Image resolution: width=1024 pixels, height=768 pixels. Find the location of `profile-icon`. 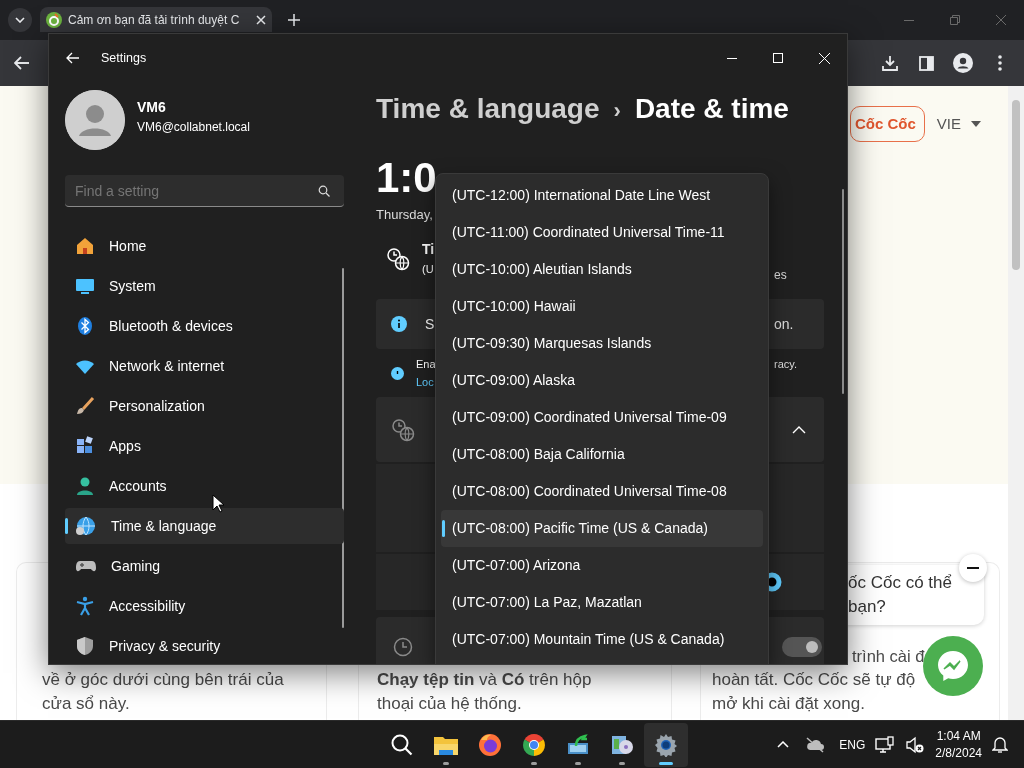

profile-icon is located at coordinates (963, 63).